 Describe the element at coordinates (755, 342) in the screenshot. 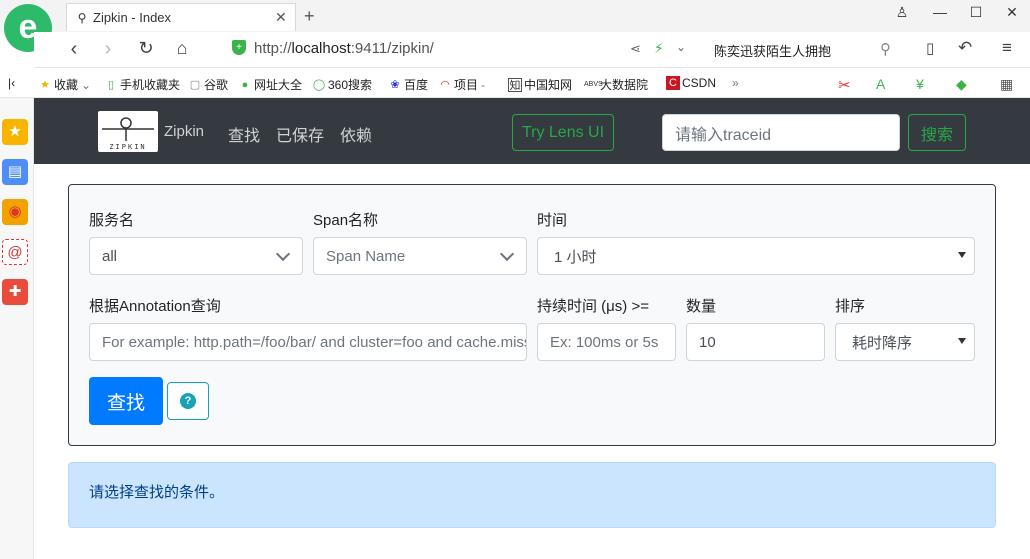

I see `limit-input: 10` at that location.